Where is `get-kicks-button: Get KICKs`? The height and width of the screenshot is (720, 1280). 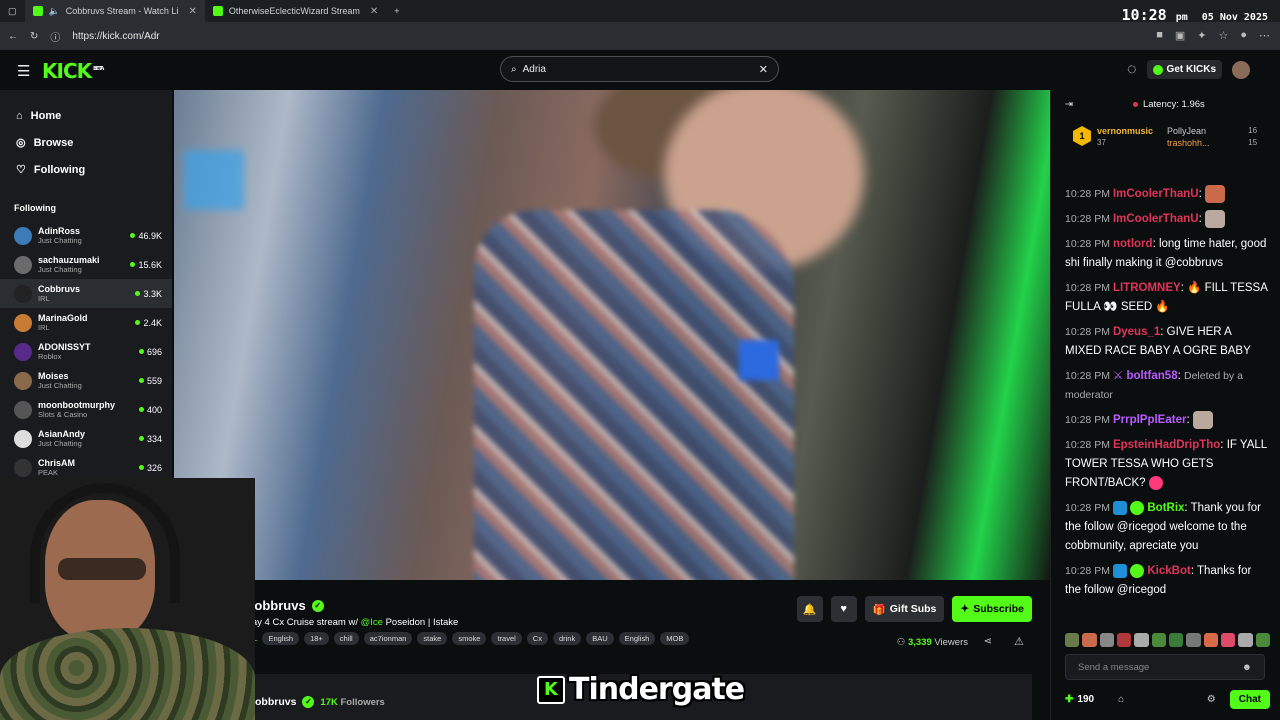 get-kicks-button: Get KICKs is located at coordinates (1184, 69).